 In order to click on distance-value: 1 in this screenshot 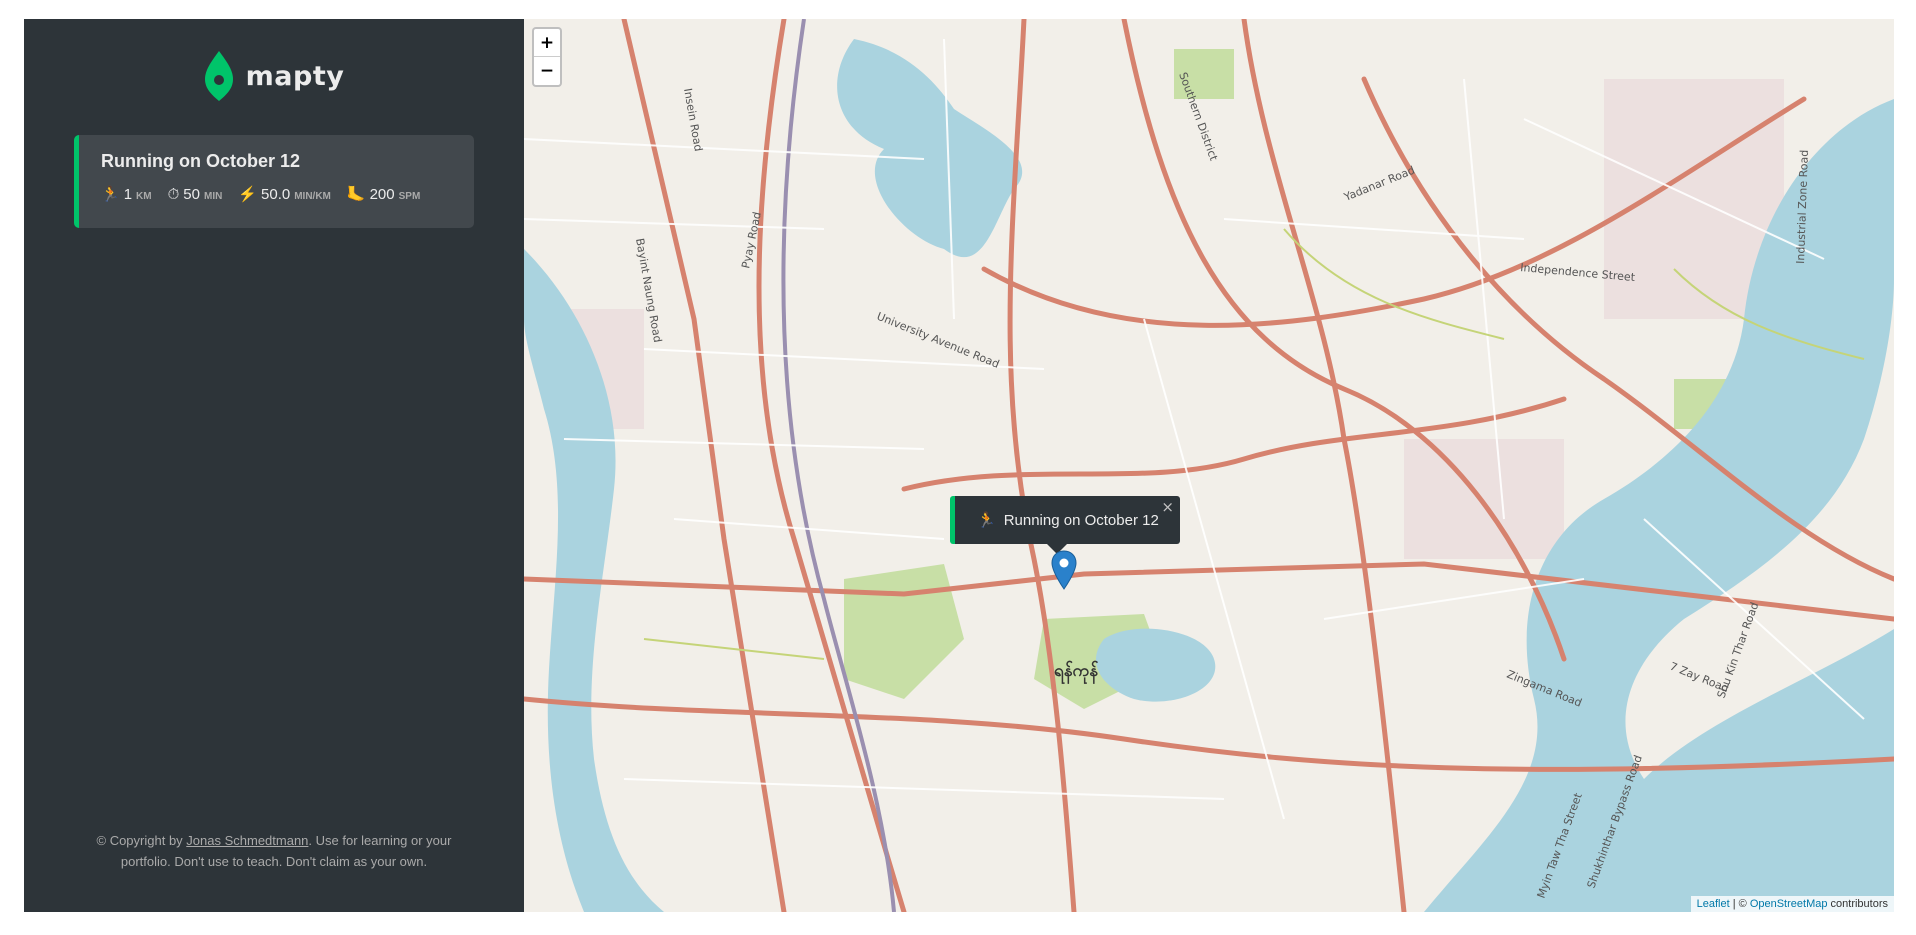, I will do `click(128, 194)`.